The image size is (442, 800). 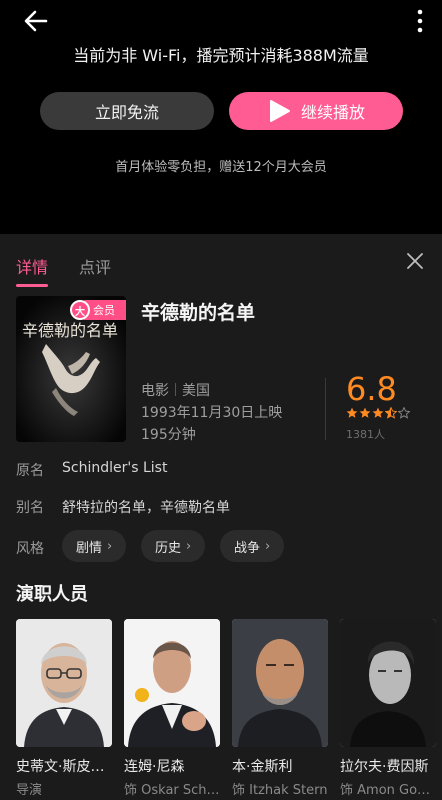 I want to click on continue-play-label: 继续播放, so click(x=332, y=112).